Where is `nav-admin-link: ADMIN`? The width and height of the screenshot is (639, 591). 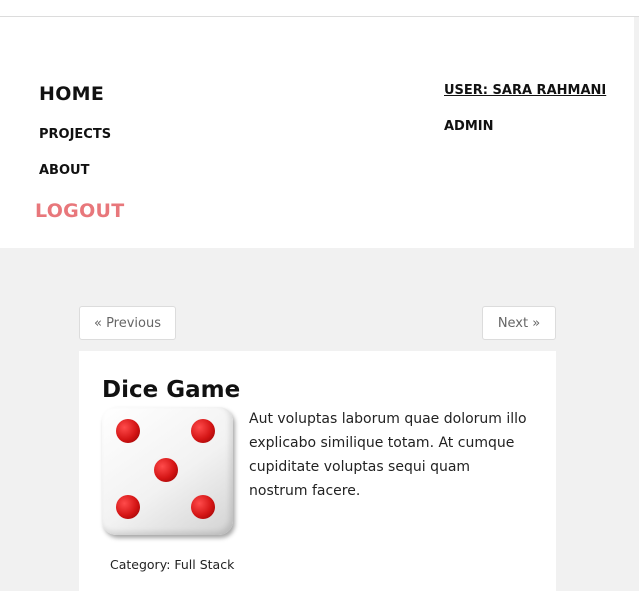
nav-admin-link: ADMIN is located at coordinates (469, 126).